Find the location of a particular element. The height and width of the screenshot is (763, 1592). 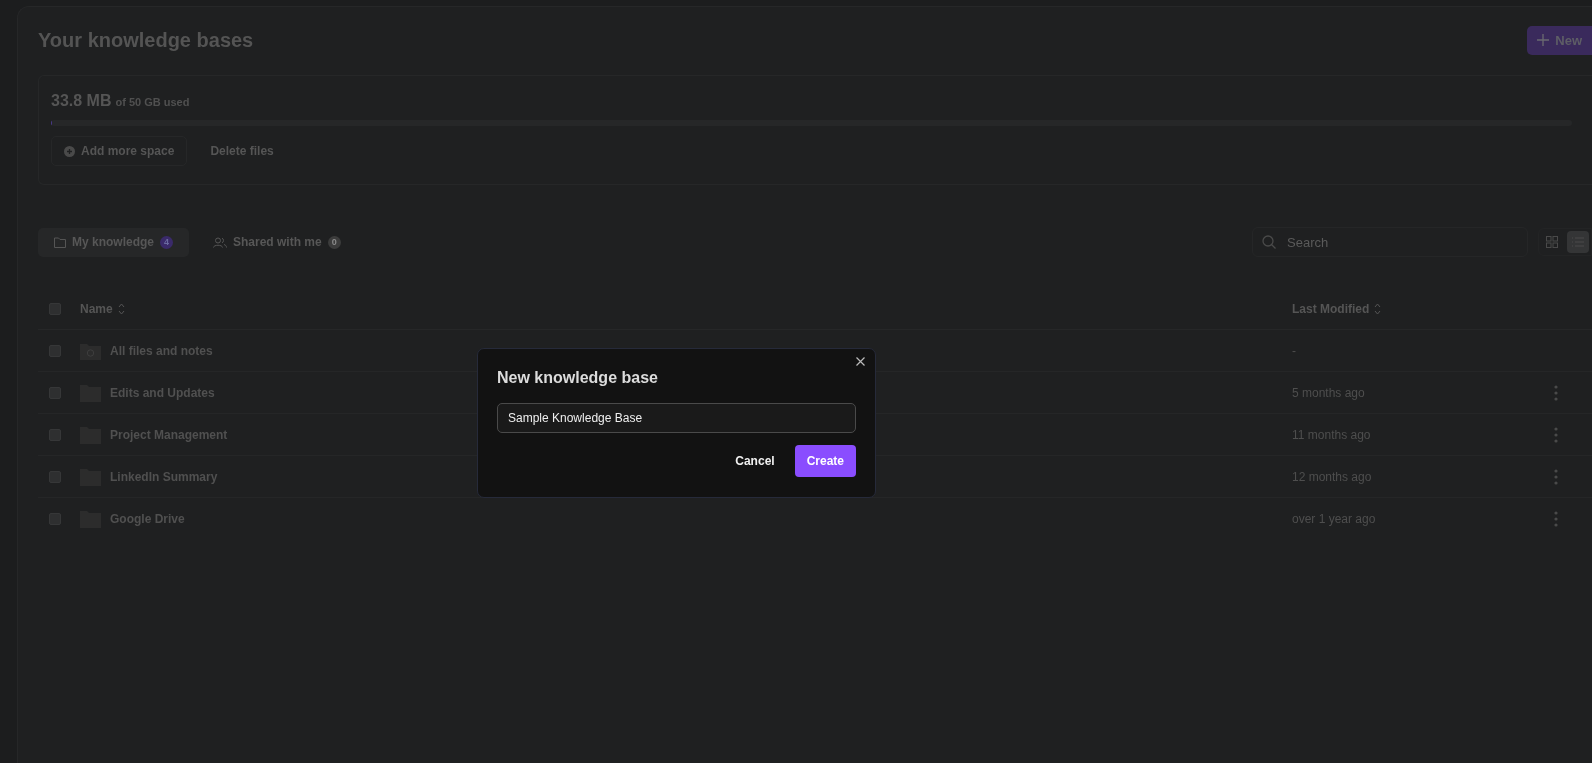

dialog-title: New knowledge base is located at coordinates (578, 378).